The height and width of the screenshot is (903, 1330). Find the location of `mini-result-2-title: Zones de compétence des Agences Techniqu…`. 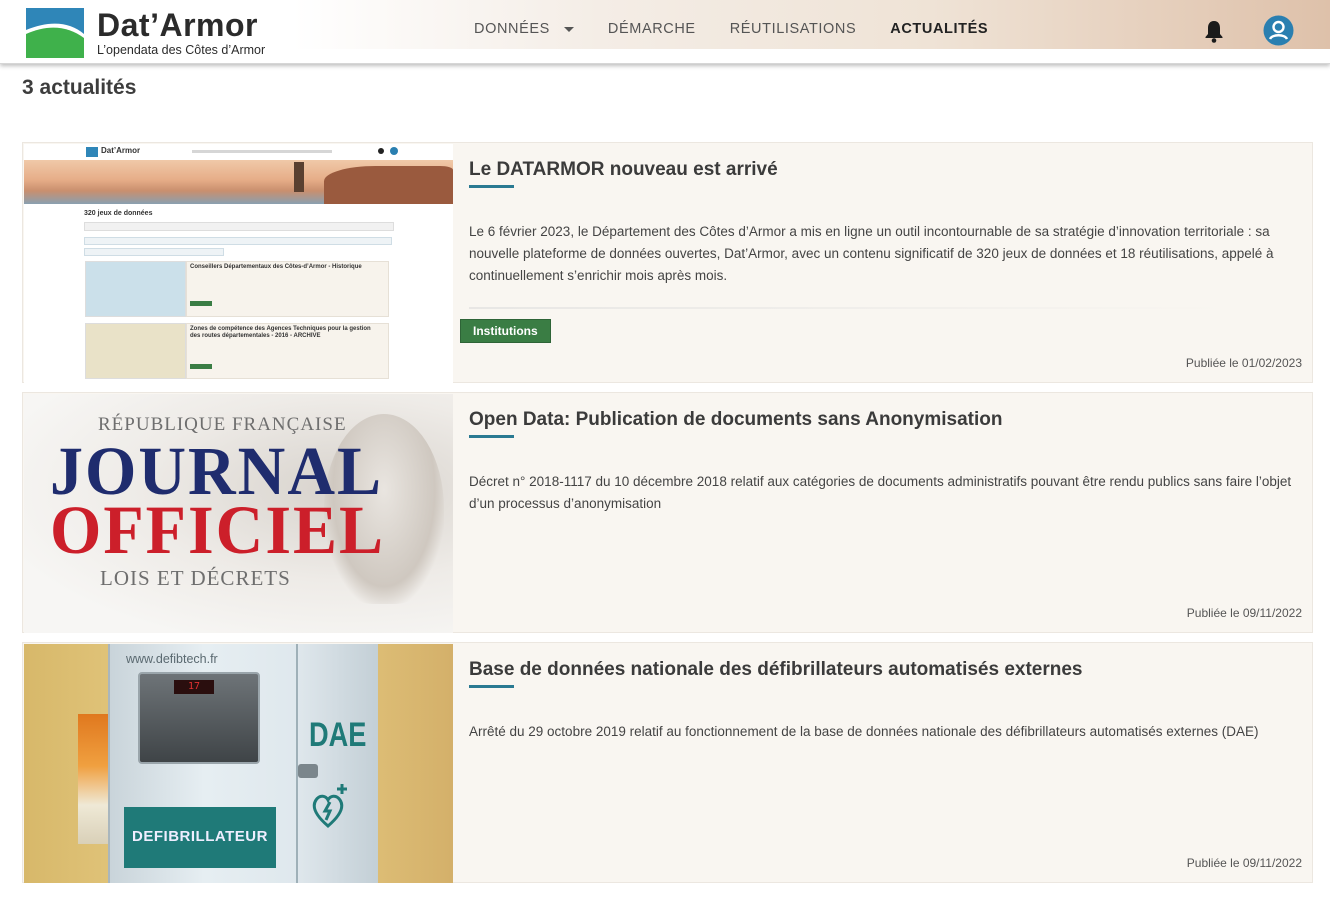

mini-result-2-title: Zones de compétence des Agences Techniqu… is located at coordinates (280, 332).